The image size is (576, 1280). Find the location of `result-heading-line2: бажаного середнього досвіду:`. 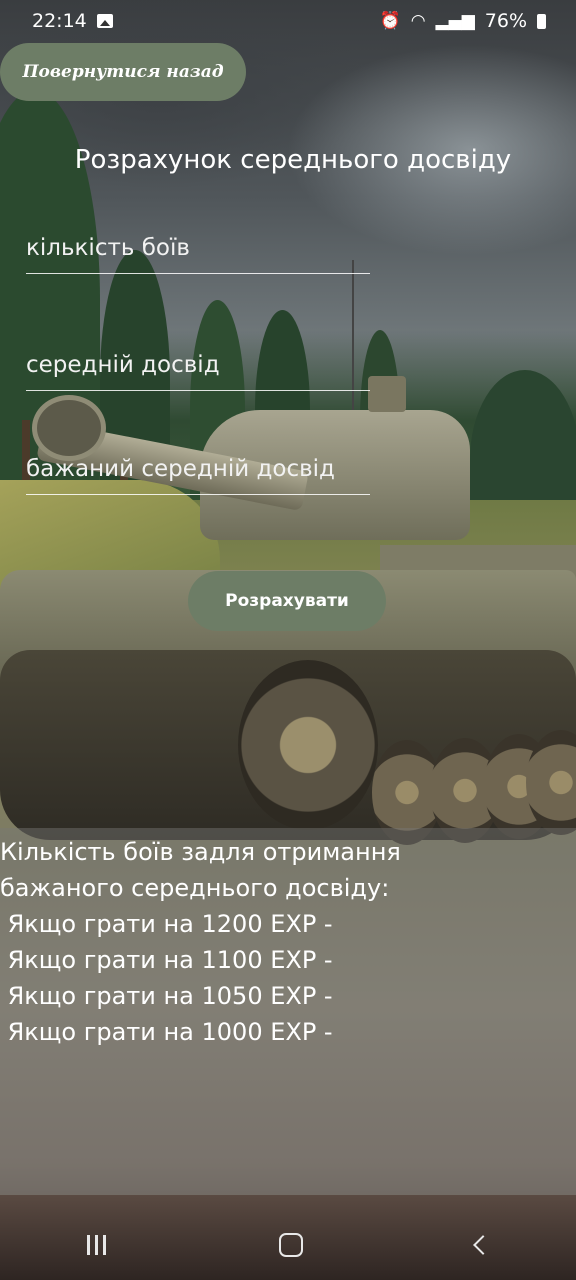

result-heading-line2: бажаного середнього досвіду: is located at coordinates (195, 888).